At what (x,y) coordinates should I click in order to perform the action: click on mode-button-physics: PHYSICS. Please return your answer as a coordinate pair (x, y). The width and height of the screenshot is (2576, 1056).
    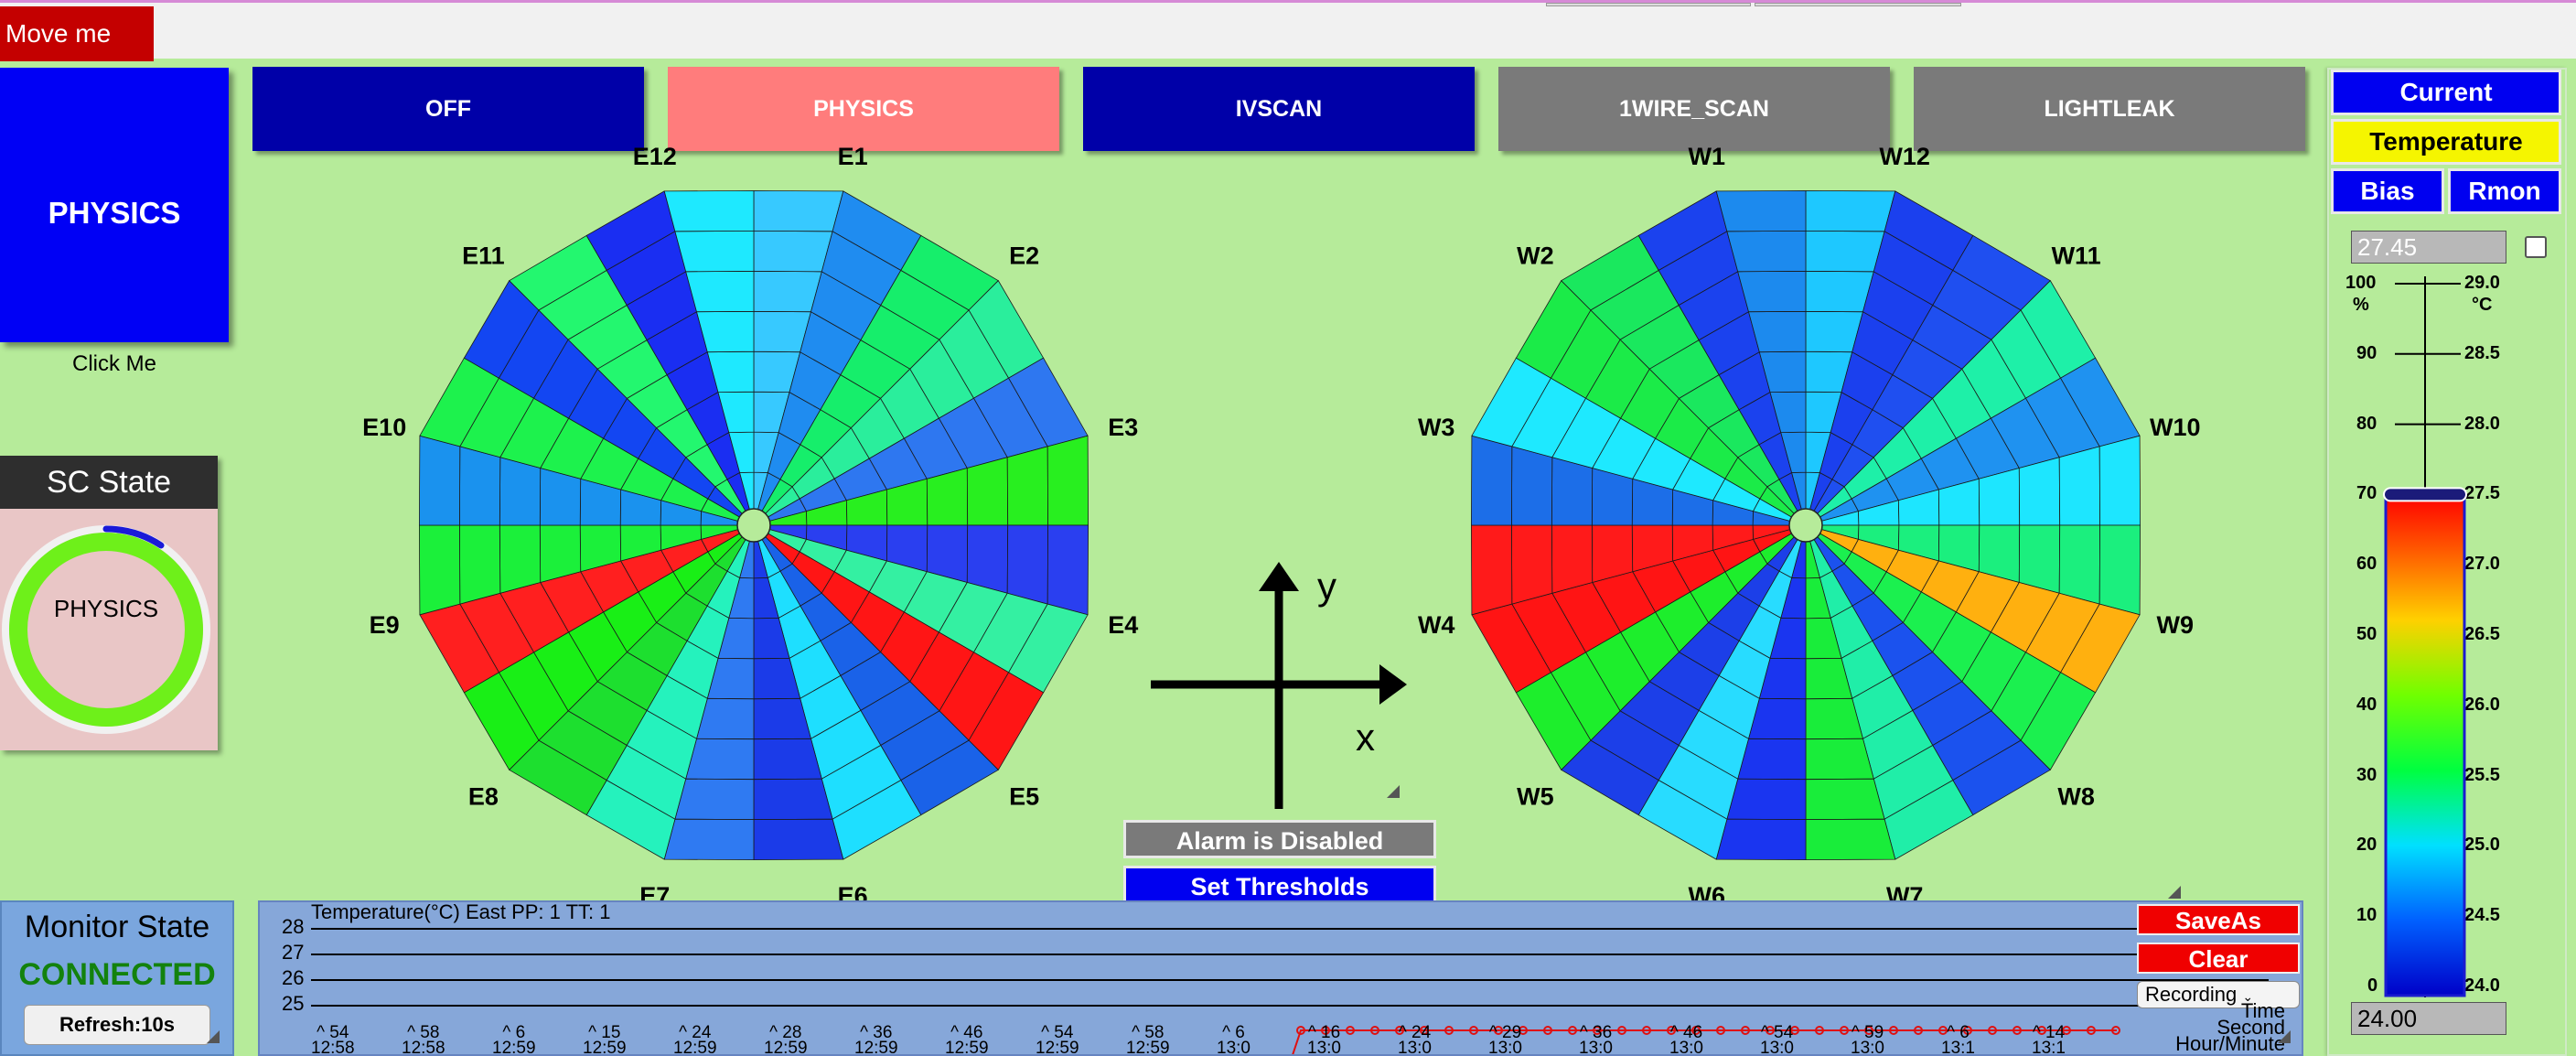
    Looking at the image, I should click on (864, 109).